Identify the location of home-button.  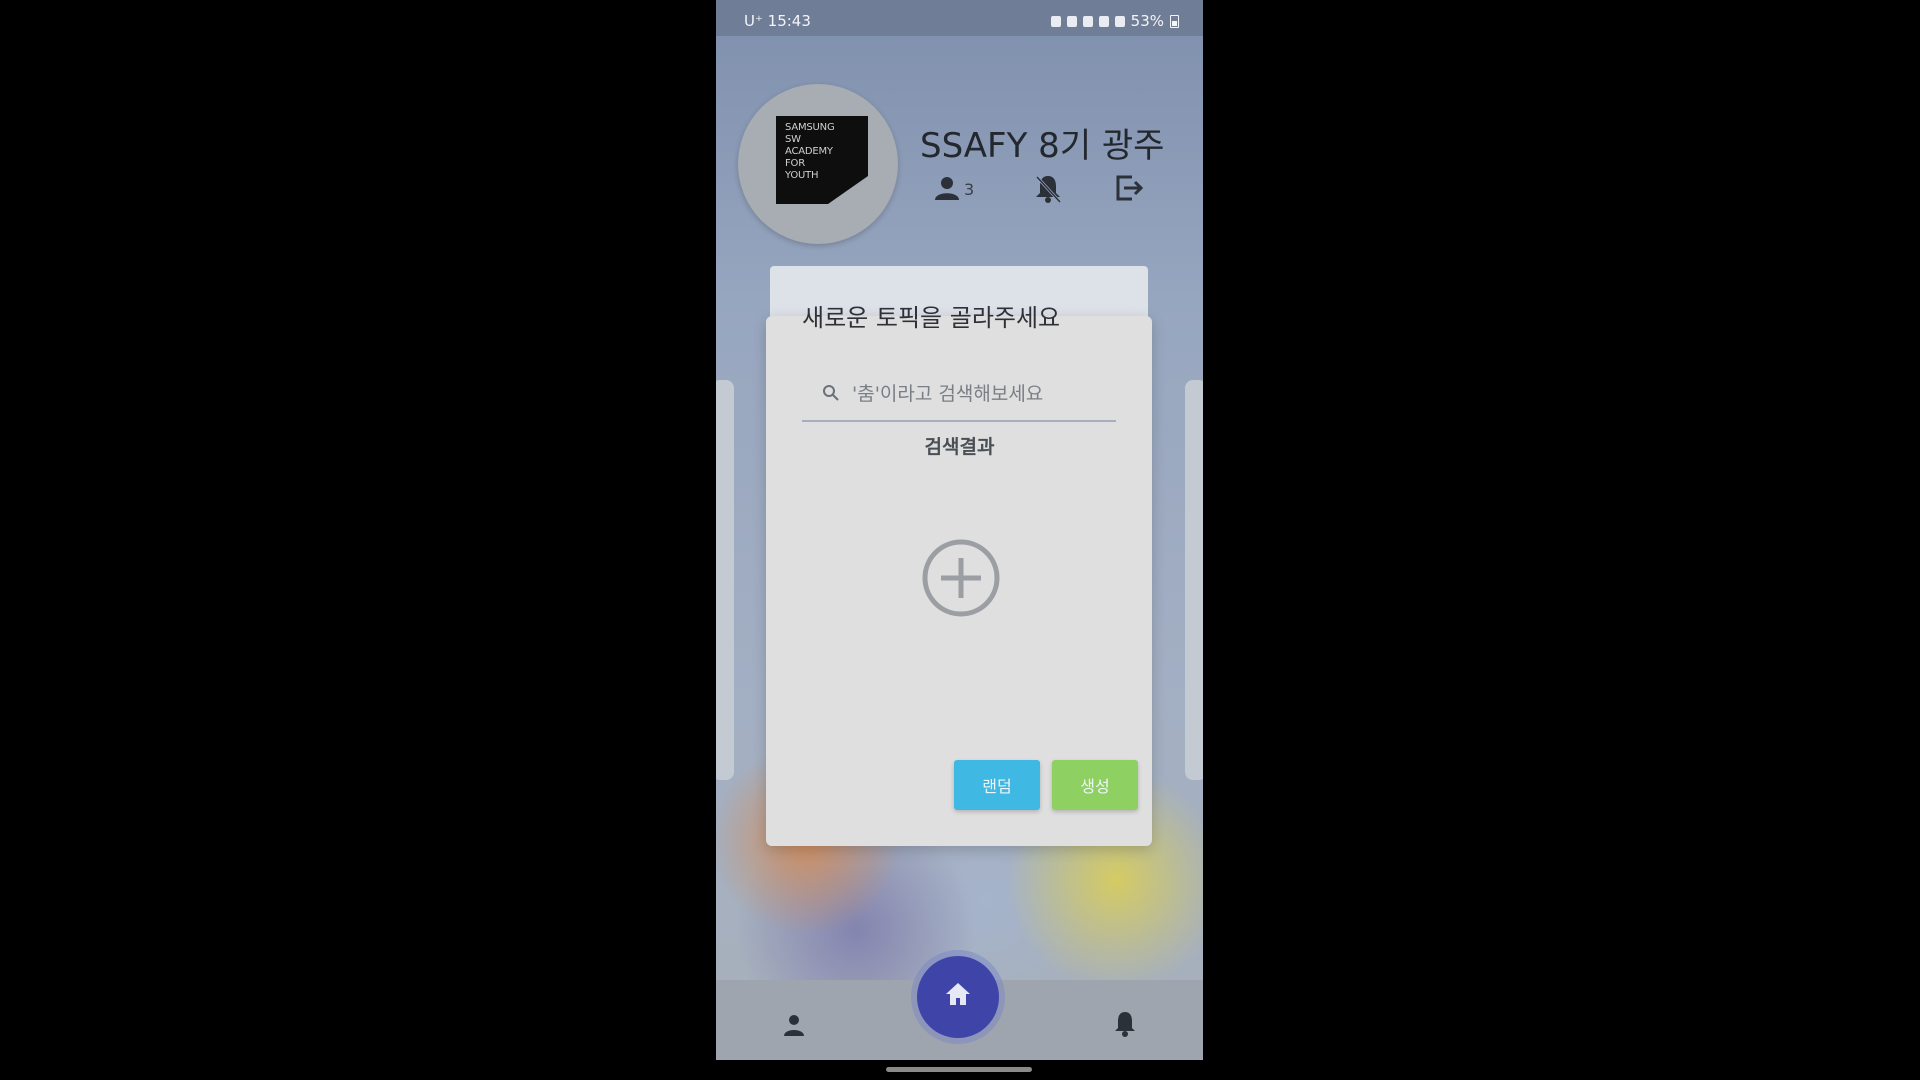
(958, 997).